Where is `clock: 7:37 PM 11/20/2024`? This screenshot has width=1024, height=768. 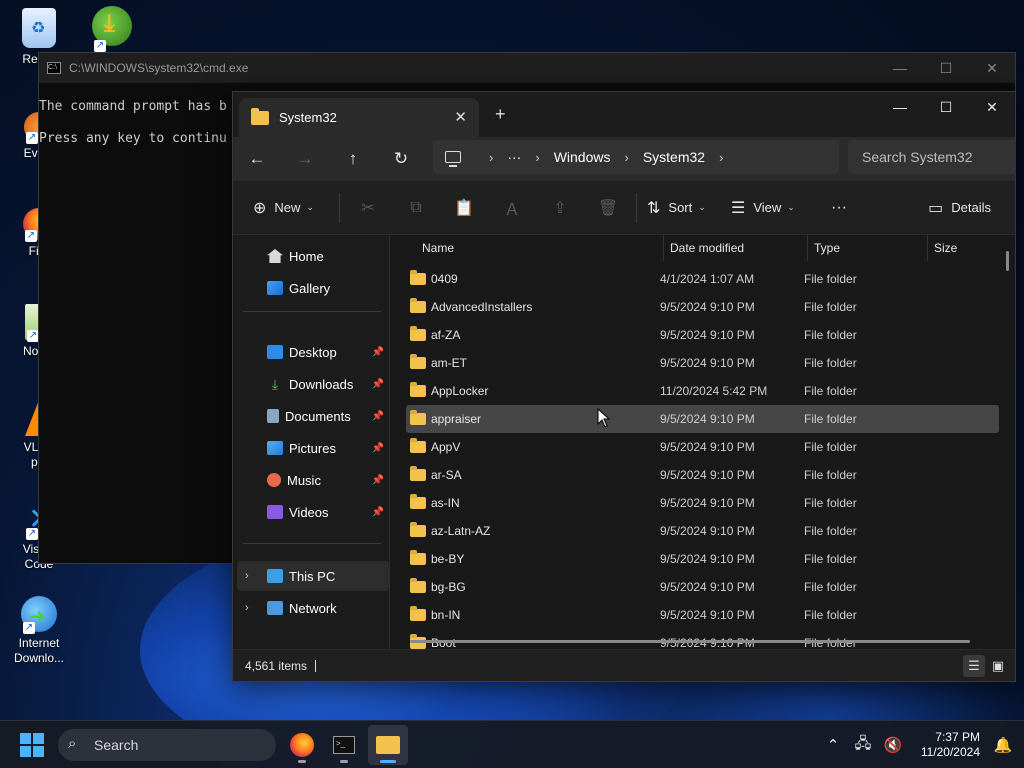
clock: 7:37 PM 11/20/2024 is located at coordinates (944, 745).